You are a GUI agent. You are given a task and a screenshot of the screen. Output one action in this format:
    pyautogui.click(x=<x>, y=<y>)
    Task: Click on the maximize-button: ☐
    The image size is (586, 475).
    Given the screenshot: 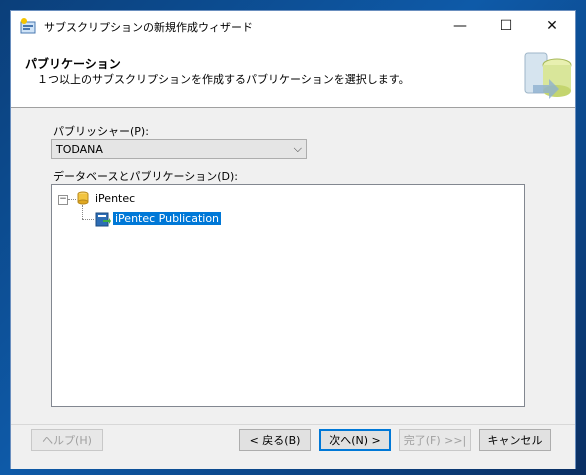 What is the action you would take?
    pyautogui.click(x=506, y=26)
    